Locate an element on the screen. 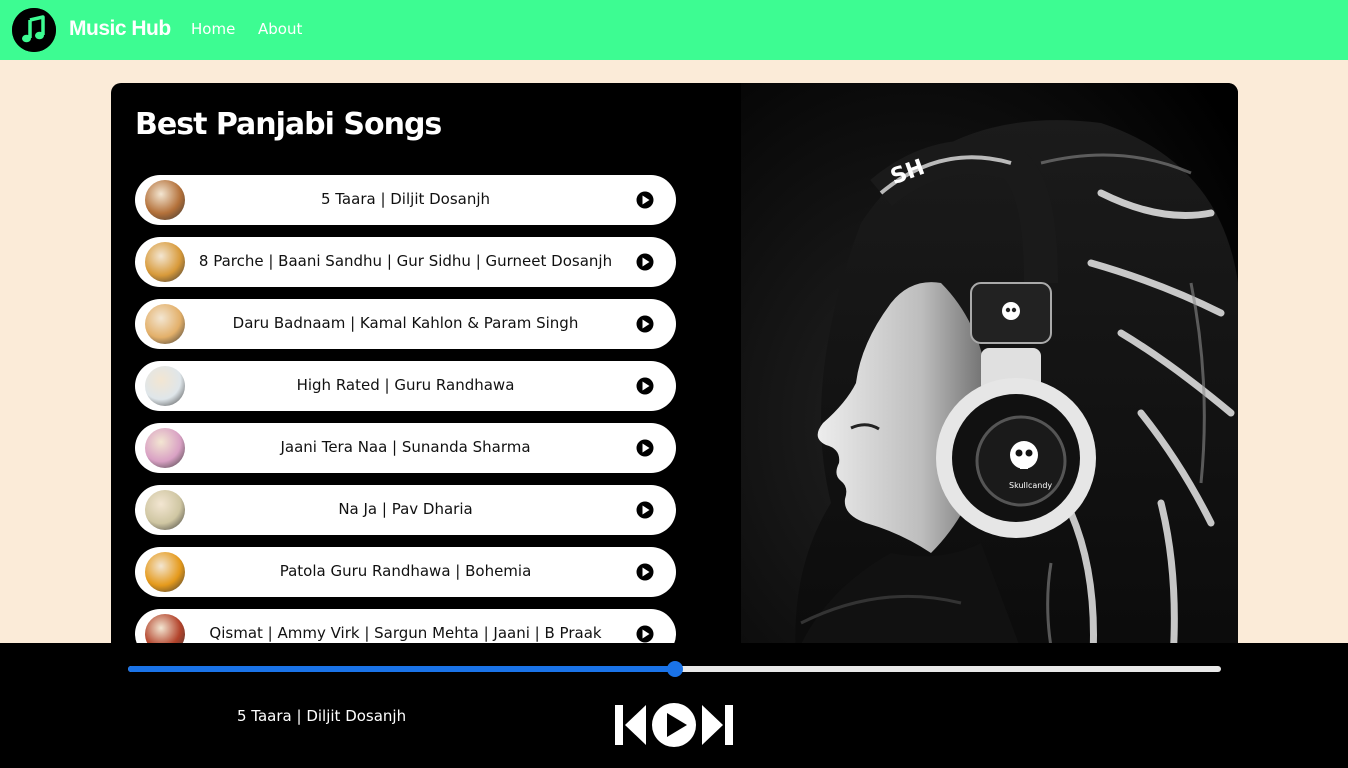  song-name: Jaani Tera Naa | Sunanda Sharma is located at coordinates (405, 447).